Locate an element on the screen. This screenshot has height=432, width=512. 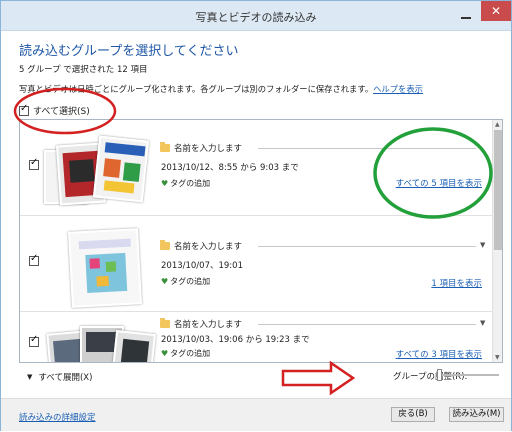
scroll-up-icon: ▲ is located at coordinates (497, 124).